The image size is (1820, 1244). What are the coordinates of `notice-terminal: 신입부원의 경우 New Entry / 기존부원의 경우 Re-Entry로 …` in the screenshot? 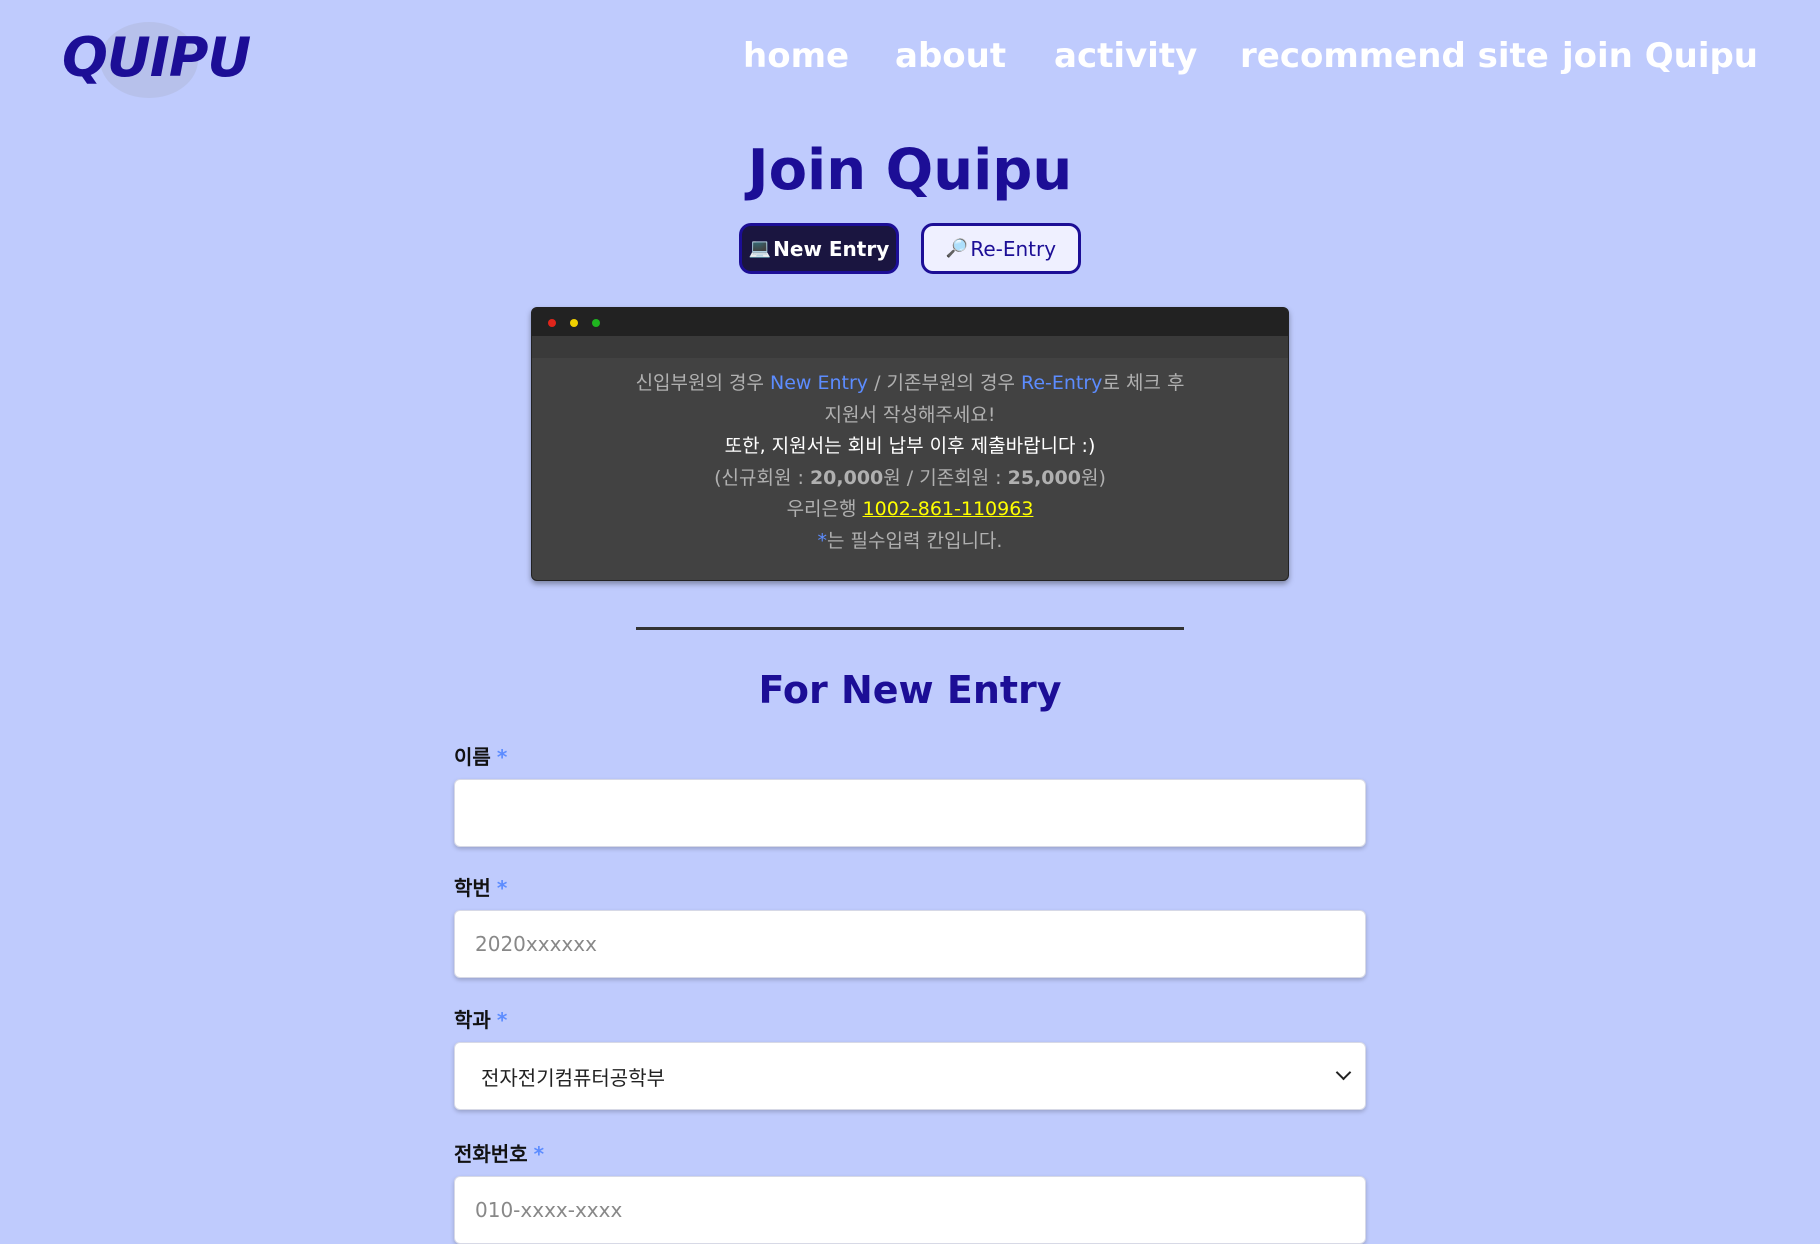 It's located at (910, 444).